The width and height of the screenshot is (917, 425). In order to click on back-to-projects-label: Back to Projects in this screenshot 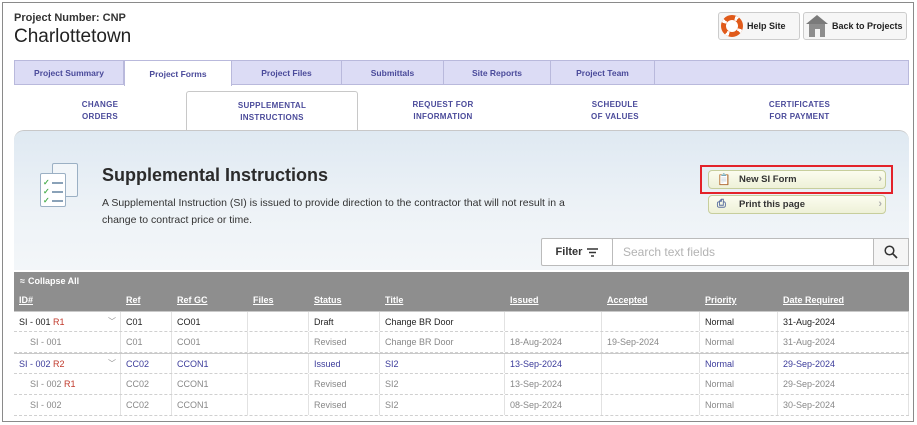, I will do `click(867, 26)`.